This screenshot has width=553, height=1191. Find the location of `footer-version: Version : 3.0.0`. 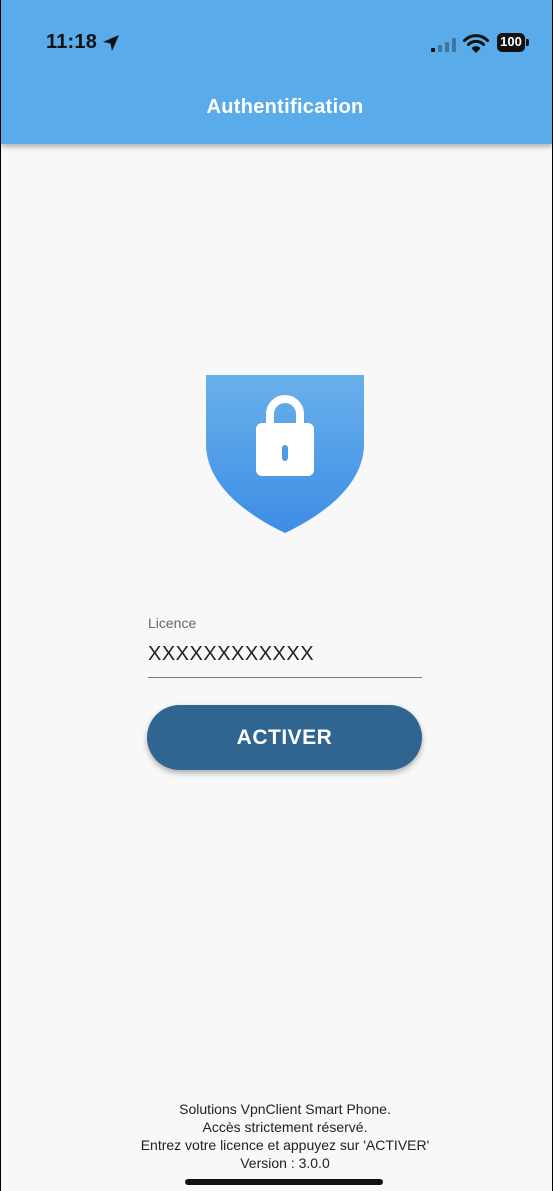

footer-version: Version : 3.0.0 is located at coordinates (285, 1163).